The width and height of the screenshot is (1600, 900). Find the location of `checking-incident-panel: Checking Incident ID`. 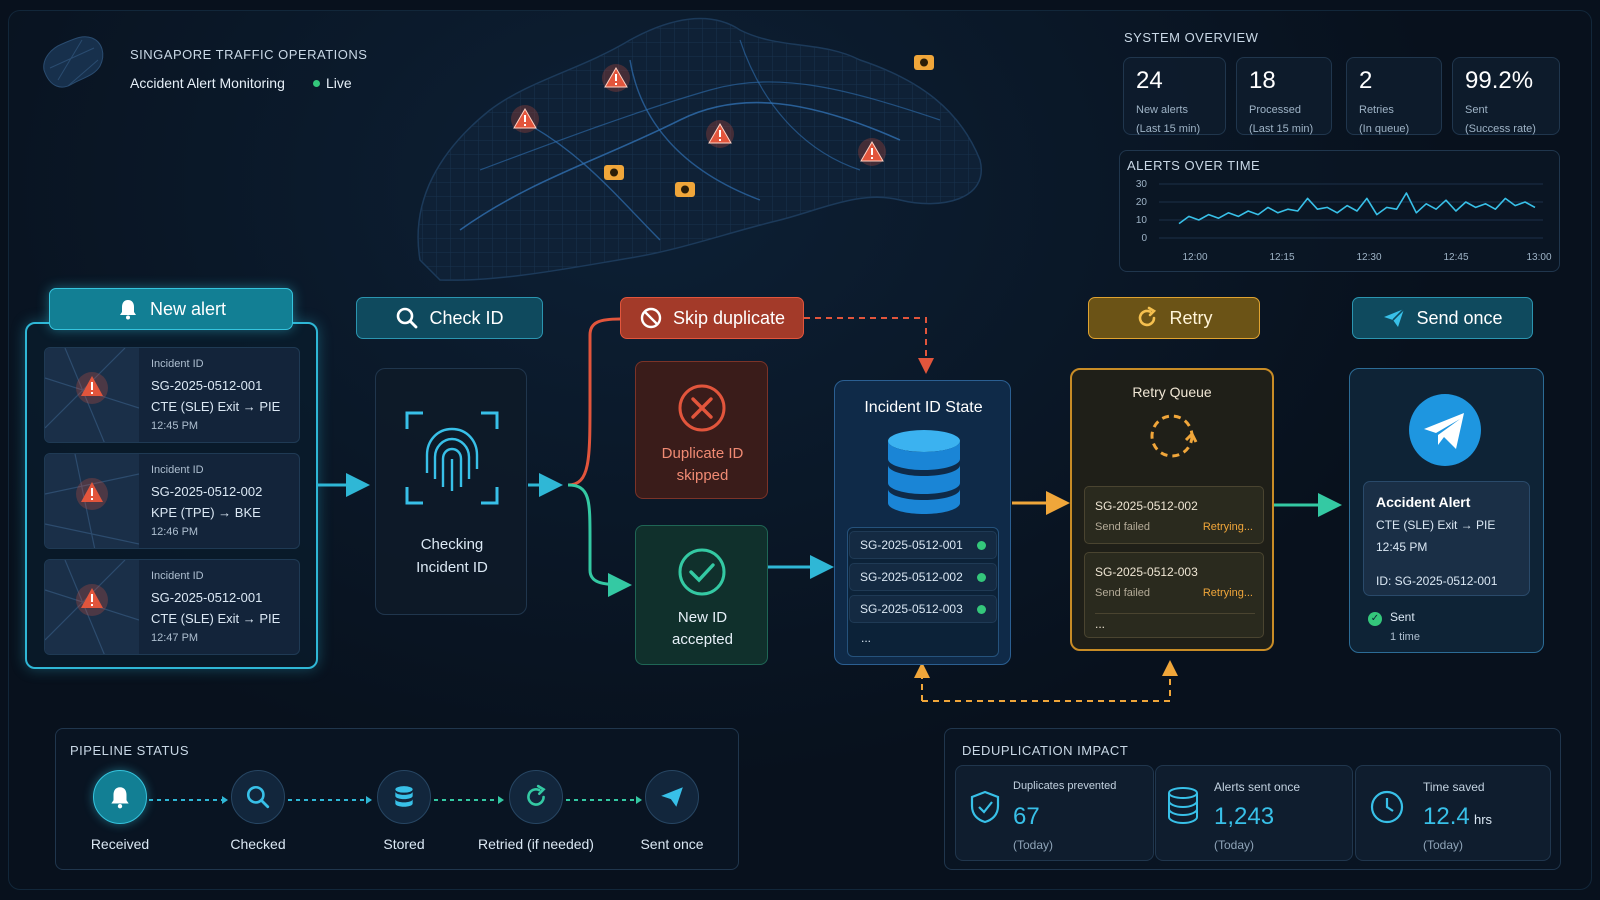

checking-incident-panel: Checking Incident ID is located at coordinates (451, 491).